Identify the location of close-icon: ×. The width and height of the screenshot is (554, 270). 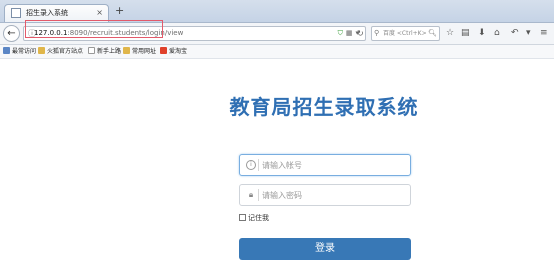
(99, 12).